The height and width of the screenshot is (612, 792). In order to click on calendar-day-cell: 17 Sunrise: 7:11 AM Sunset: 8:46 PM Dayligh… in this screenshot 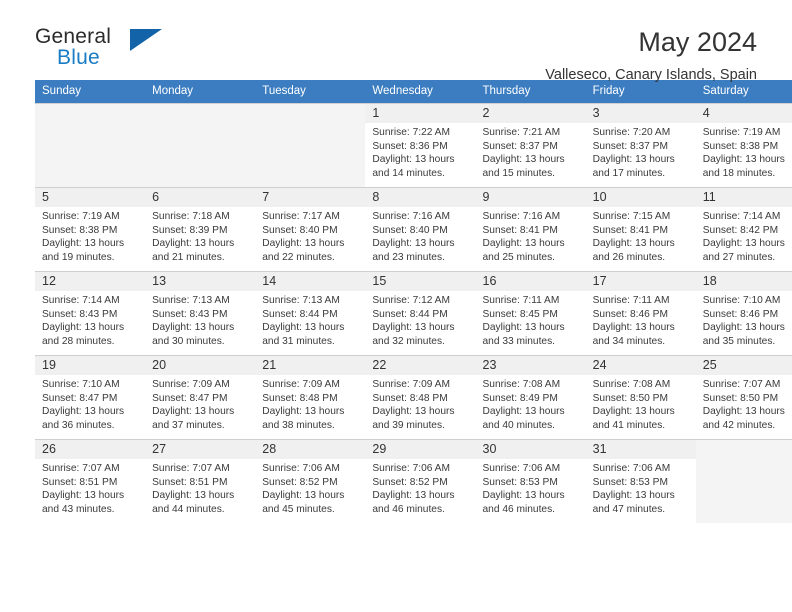, I will do `click(640, 313)`.